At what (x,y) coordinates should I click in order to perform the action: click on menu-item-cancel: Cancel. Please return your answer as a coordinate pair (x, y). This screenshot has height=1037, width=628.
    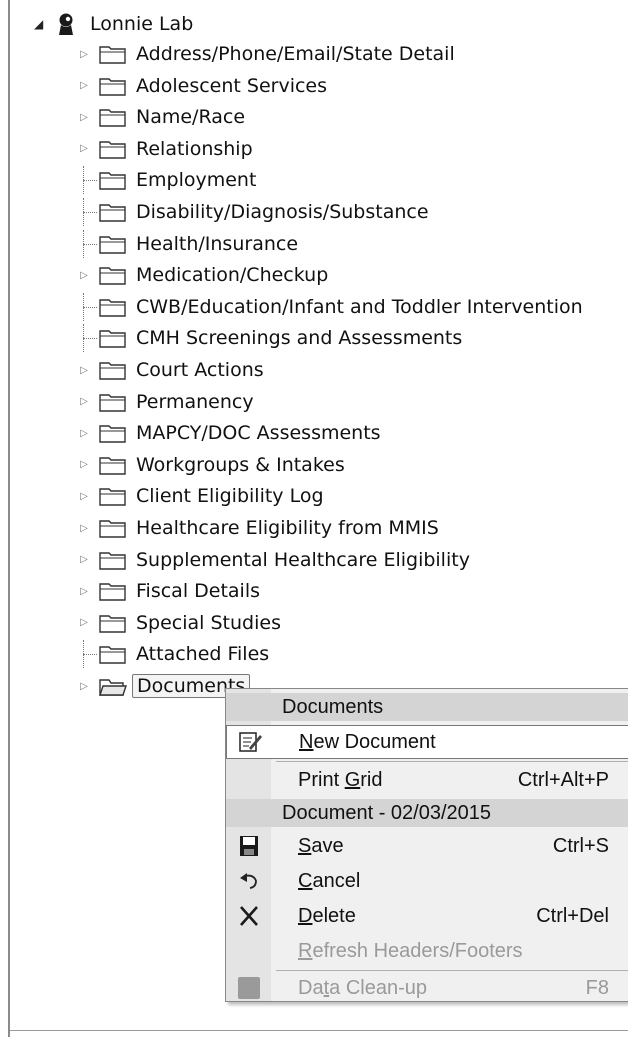
    Looking at the image, I should click on (427, 881).